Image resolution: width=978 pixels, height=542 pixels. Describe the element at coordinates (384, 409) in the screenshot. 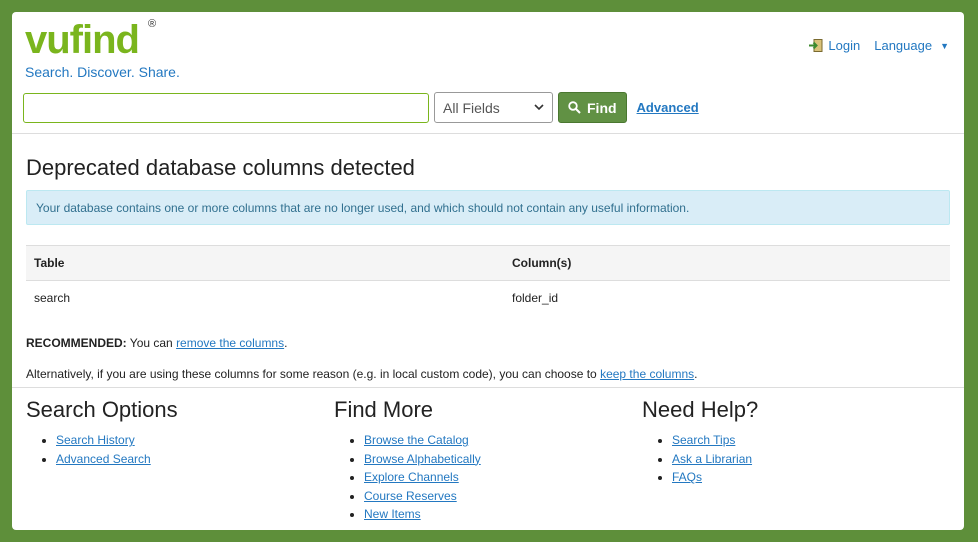

I see `footer-heading: Find More` at that location.